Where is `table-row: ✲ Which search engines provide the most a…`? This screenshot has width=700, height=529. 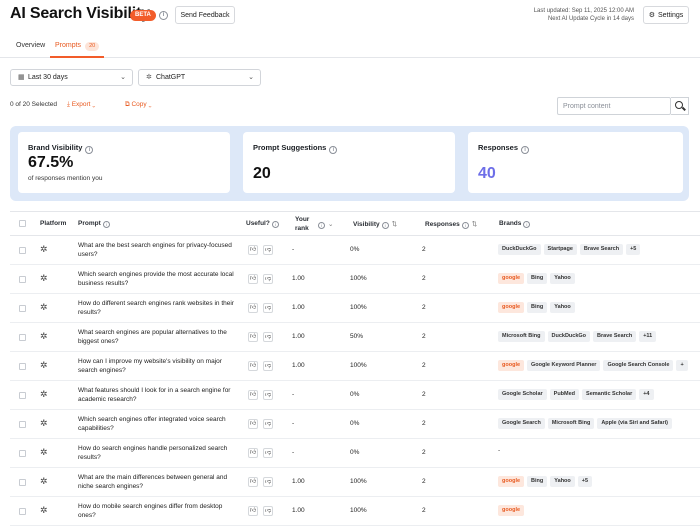 table-row: ✲ Which search engines provide the most a… is located at coordinates (355, 279).